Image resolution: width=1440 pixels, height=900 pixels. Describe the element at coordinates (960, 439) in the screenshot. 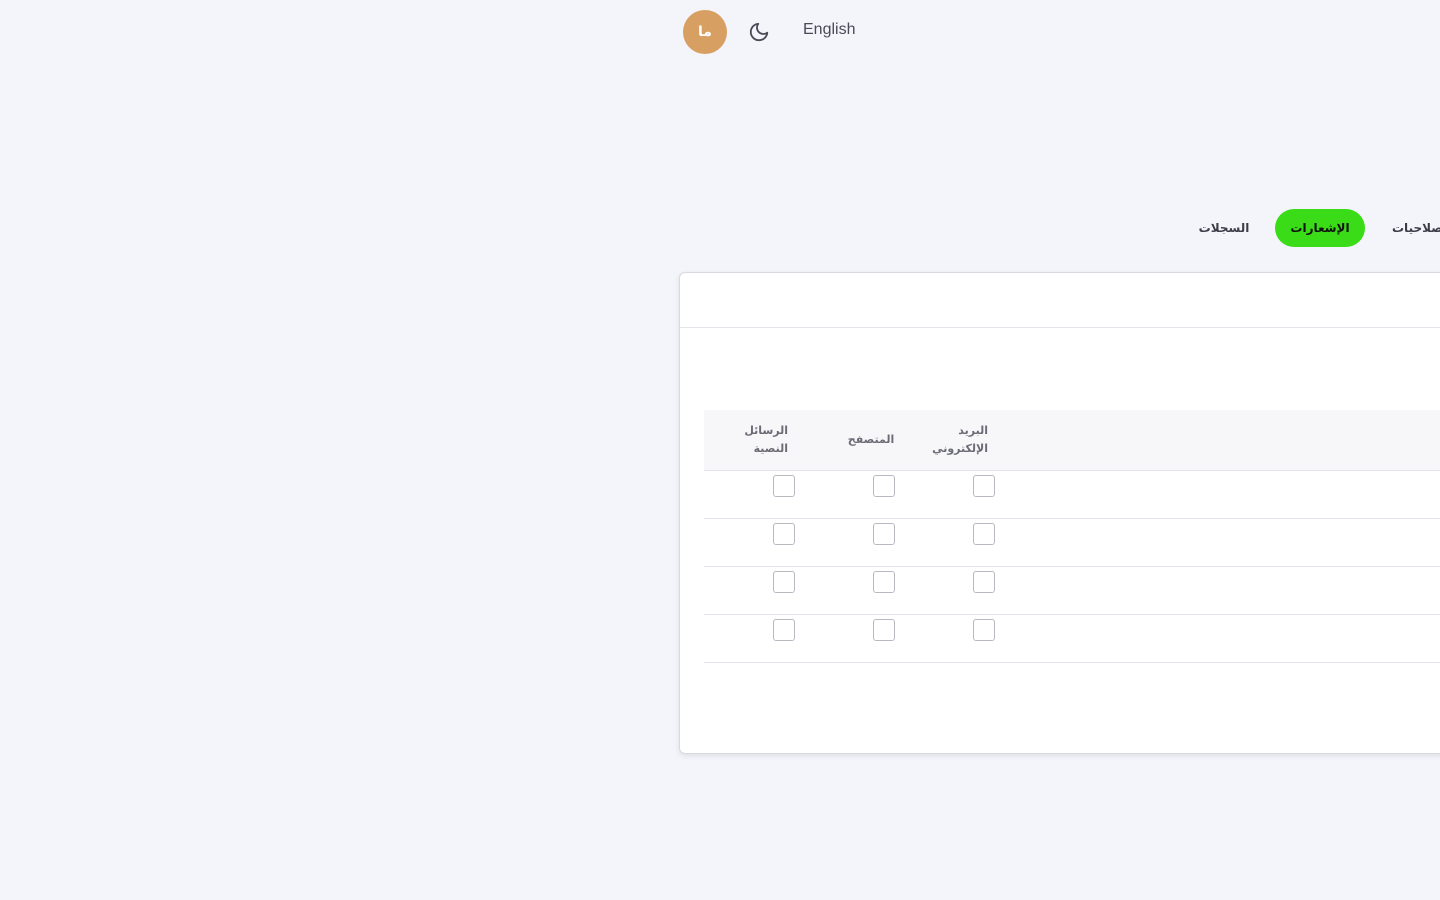

I see `column-header-email: البريد الإلكتروني` at that location.